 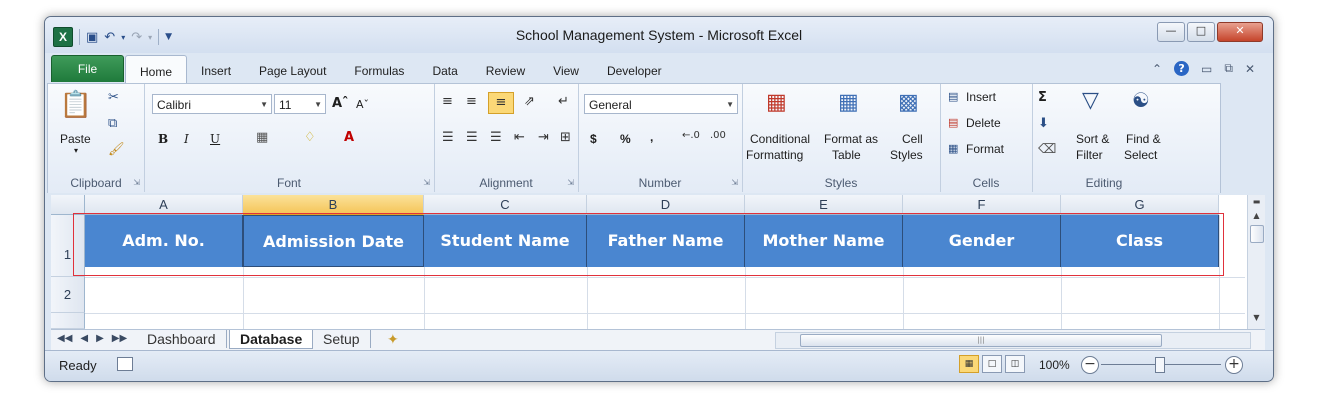 I want to click on increase-indent-icon: ⇥, so click(x=543, y=137).